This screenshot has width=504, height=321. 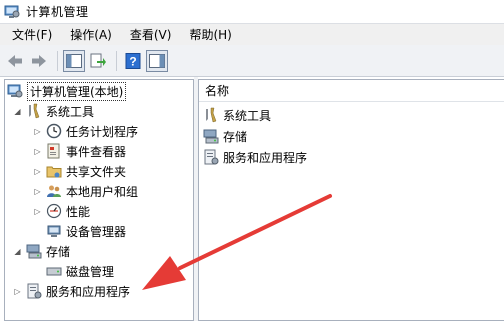 What do you see at coordinates (58, 251) in the screenshot?
I see `tree-item-label: 存储` at bounding box center [58, 251].